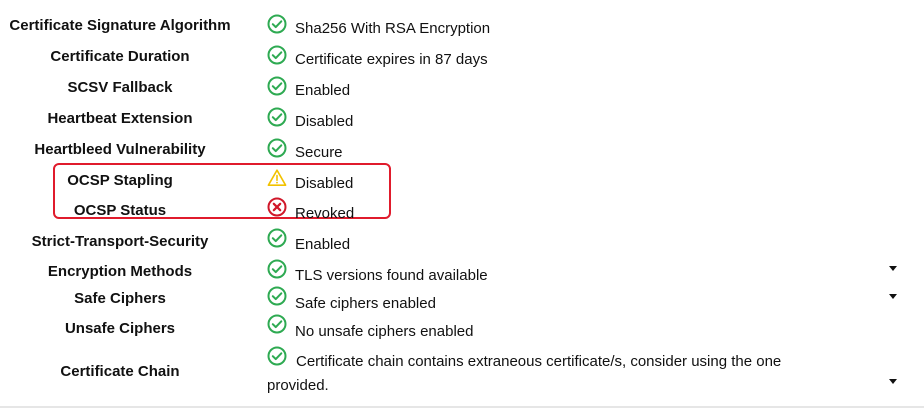  Describe the element at coordinates (120, 180) in the screenshot. I see `row-label: OCSP Stapling` at that location.